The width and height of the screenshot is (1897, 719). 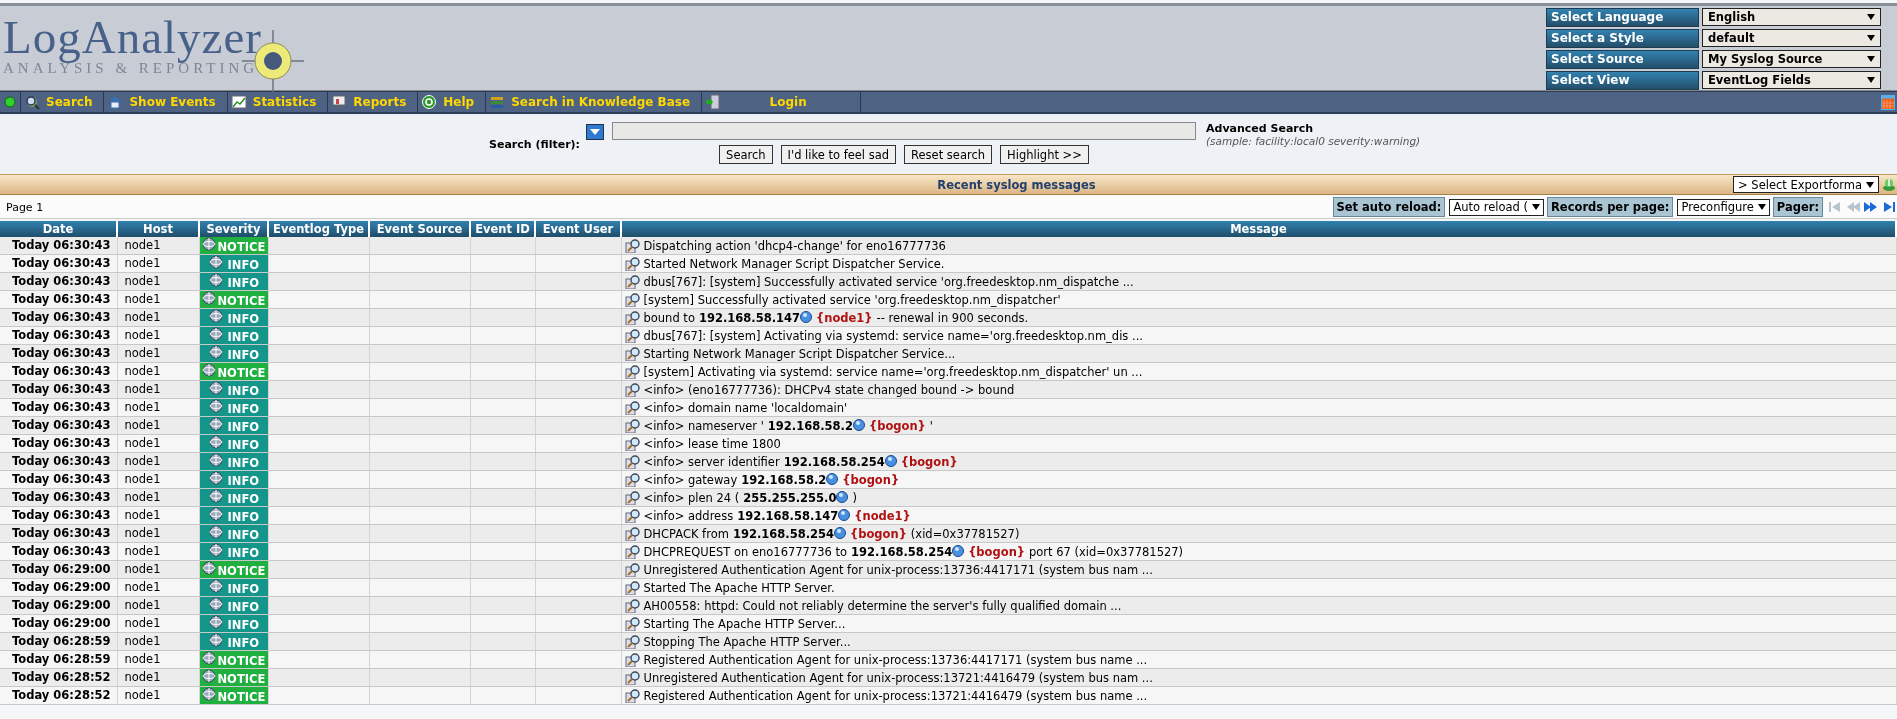 I want to click on search-action-button: I'd like to feel sad, so click(x=838, y=154).